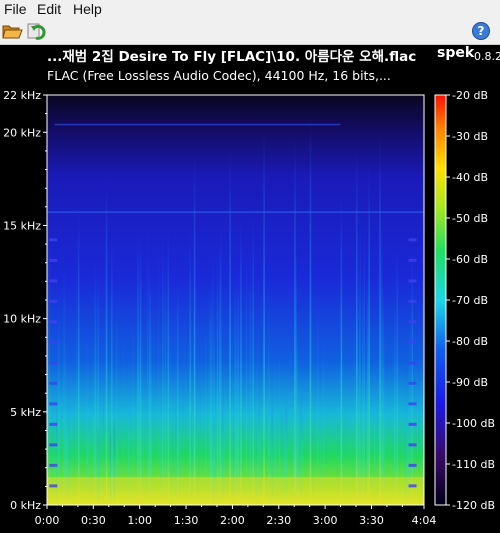 The height and width of the screenshot is (533, 500). I want to click on x-tick-label: 4:04, so click(424, 520).